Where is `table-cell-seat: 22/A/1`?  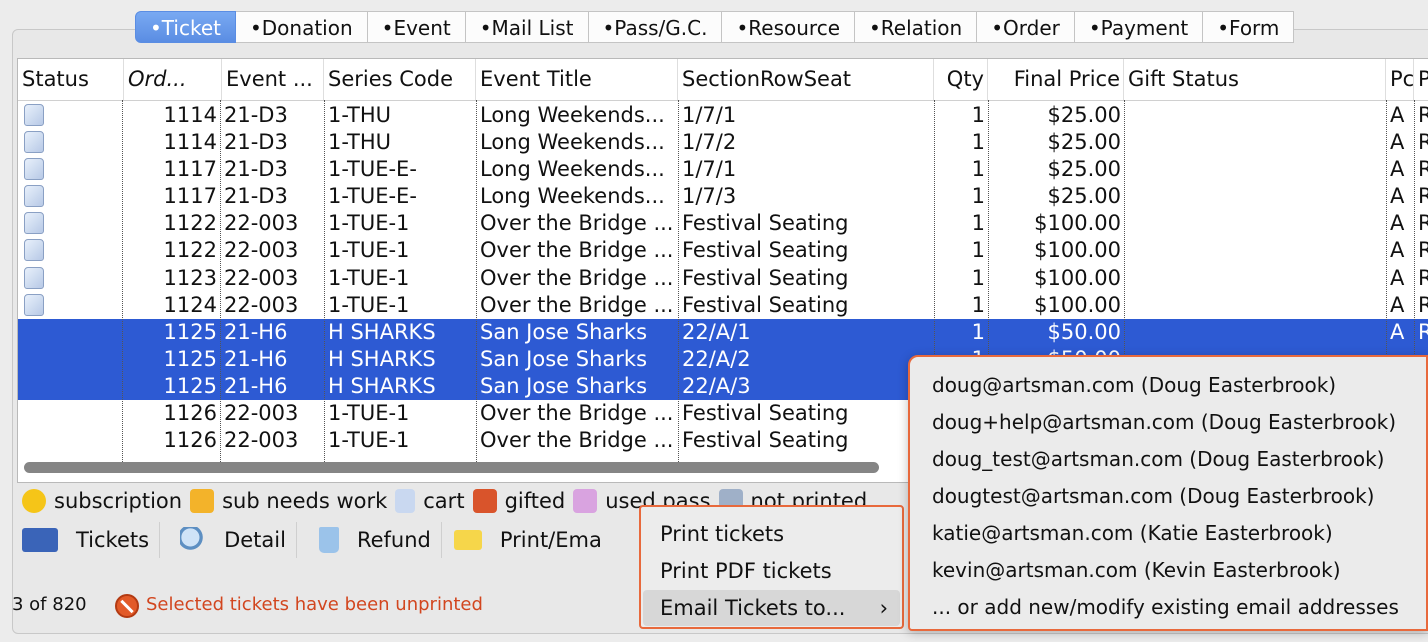
table-cell-seat: 22/A/1 is located at coordinates (716, 331).